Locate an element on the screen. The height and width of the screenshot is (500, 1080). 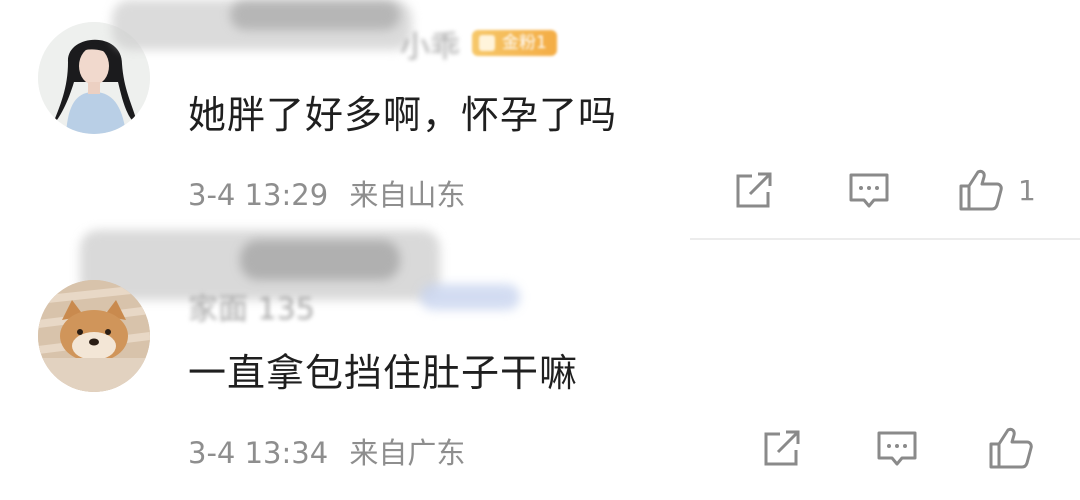
comment-text: 她胖了好多啊，怀孕了吗 is located at coordinates (403, 115).